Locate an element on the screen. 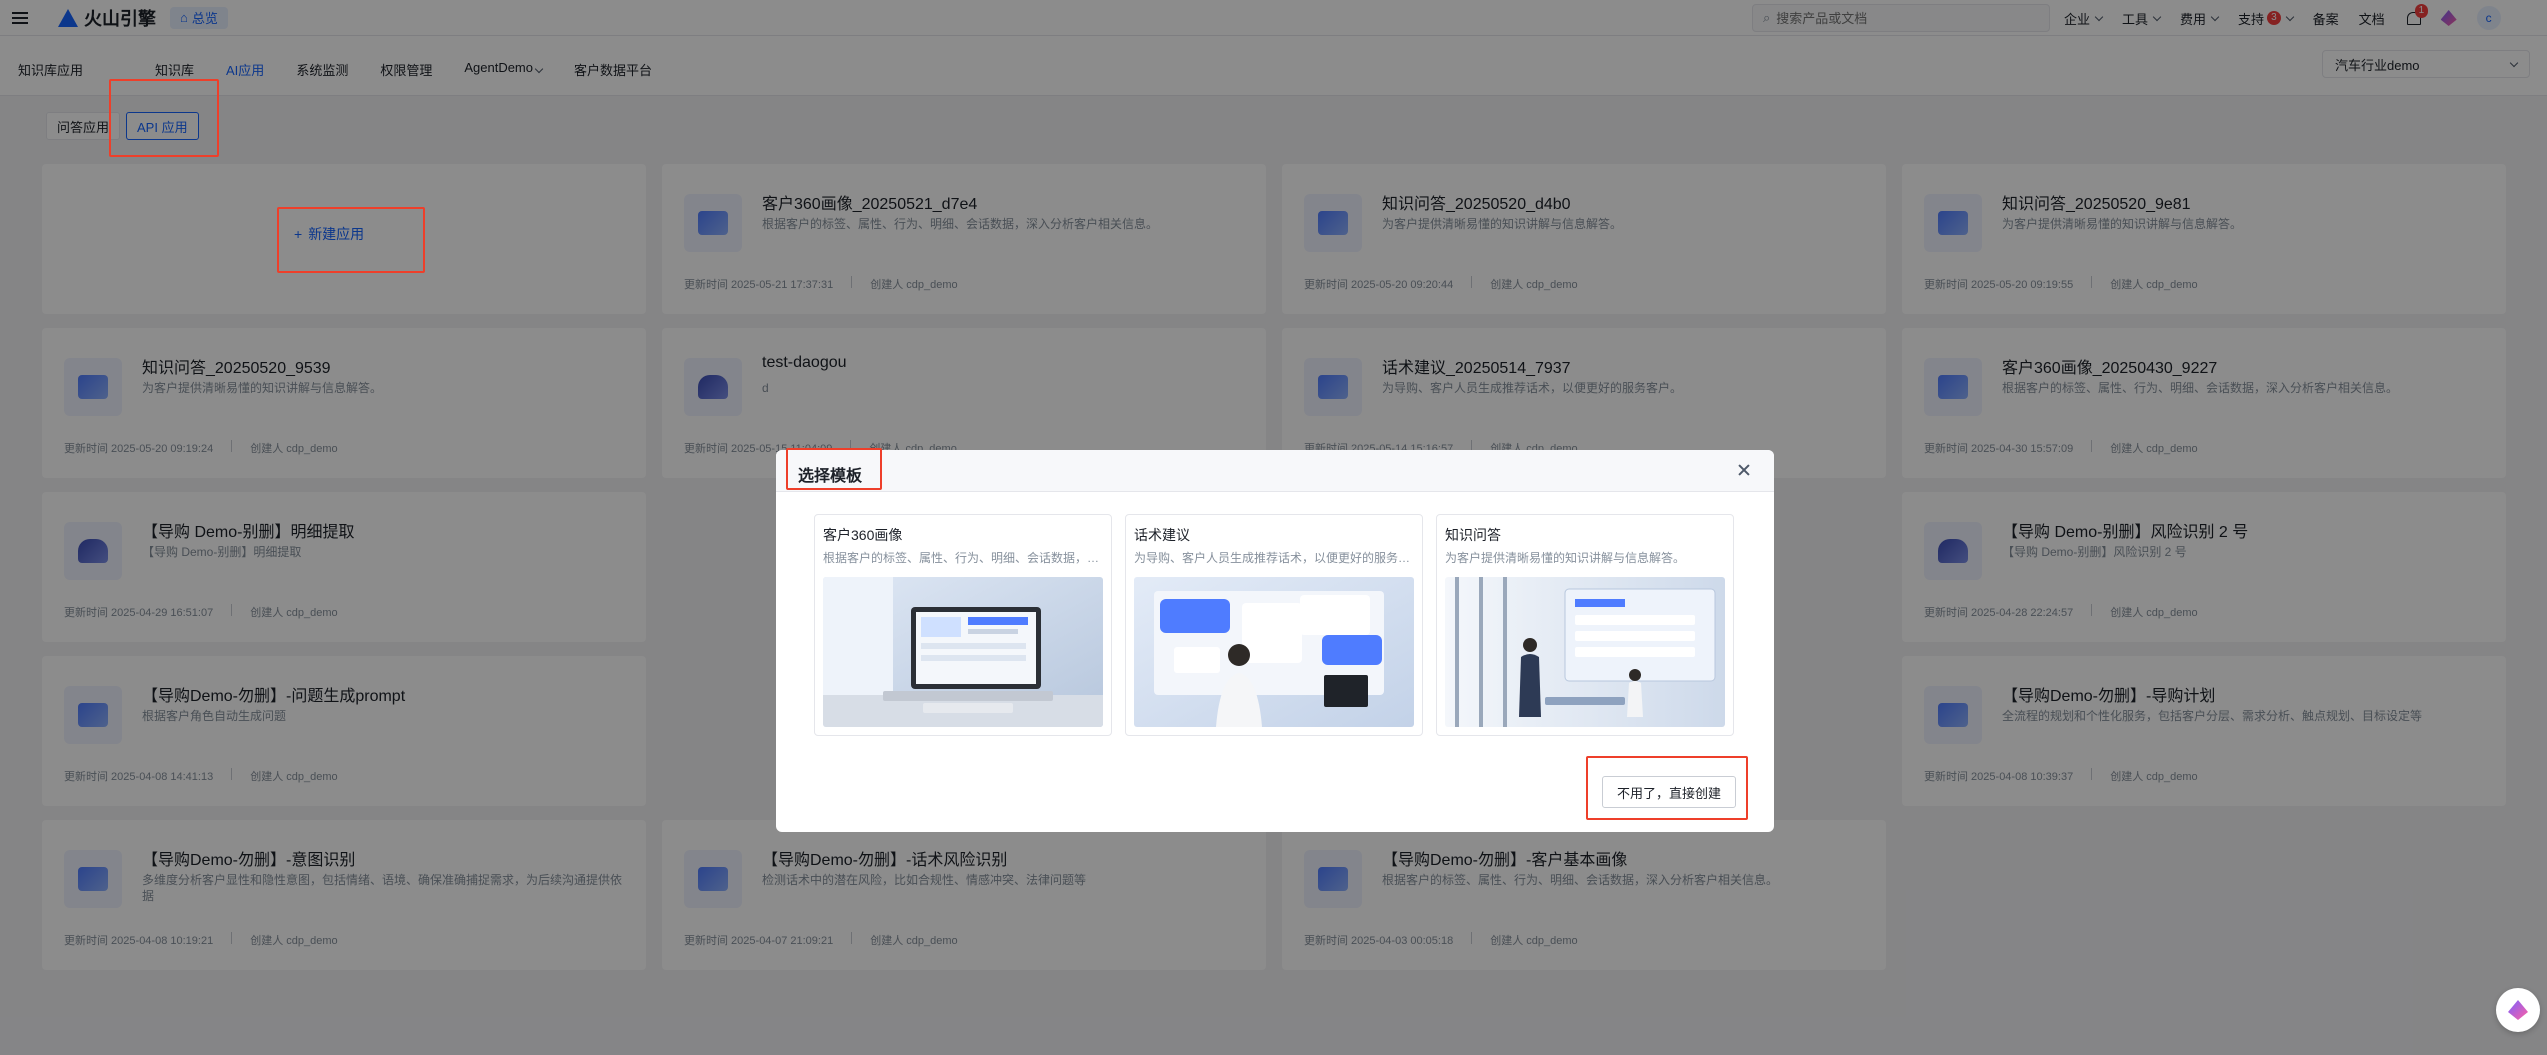  annotation-box-modal-title is located at coordinates (834, 469).